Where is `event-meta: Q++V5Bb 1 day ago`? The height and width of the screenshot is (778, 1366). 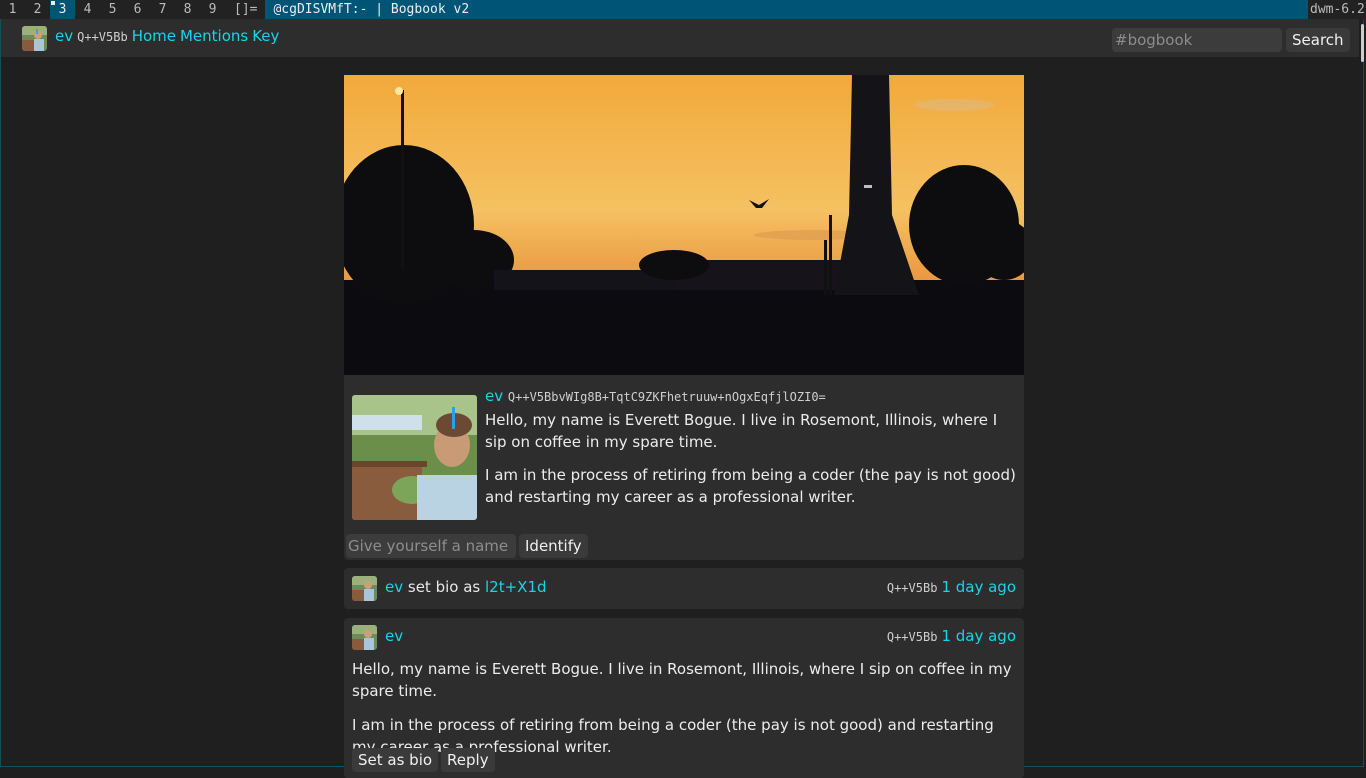
event-meta: Q++V5Bb 1 day ago is located at coordinates (951, 587).